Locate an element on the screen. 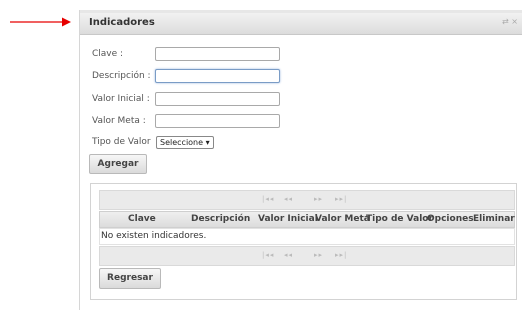 This screenshot has height=310, width=522. empty-row: No existen indicadores. is located at coordinates (307, 236).